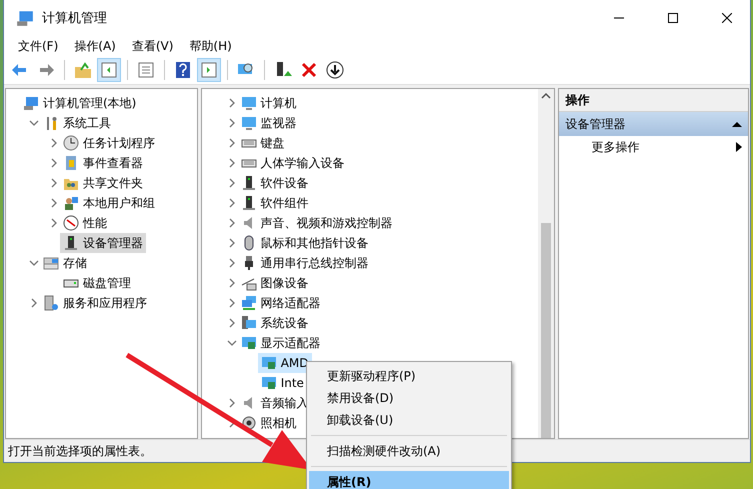  Describe the element at coordinates (409, 376) in the screenshot. I see `context-menu-item: 更新驱动程序(P)` at that location.